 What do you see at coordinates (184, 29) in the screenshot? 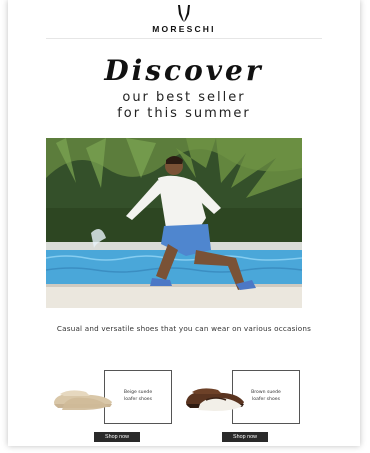
I see `brand-name: MORESCHI` at bounding box center [184, 29].